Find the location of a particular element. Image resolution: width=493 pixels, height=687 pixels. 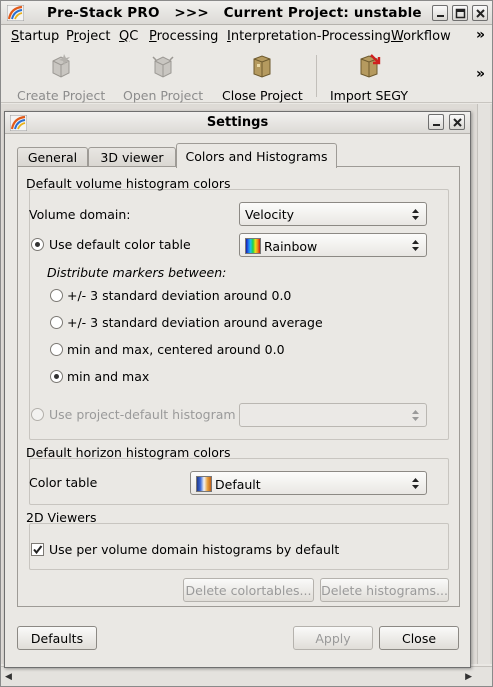

maximize-icon is located at coordinates (460, 13).